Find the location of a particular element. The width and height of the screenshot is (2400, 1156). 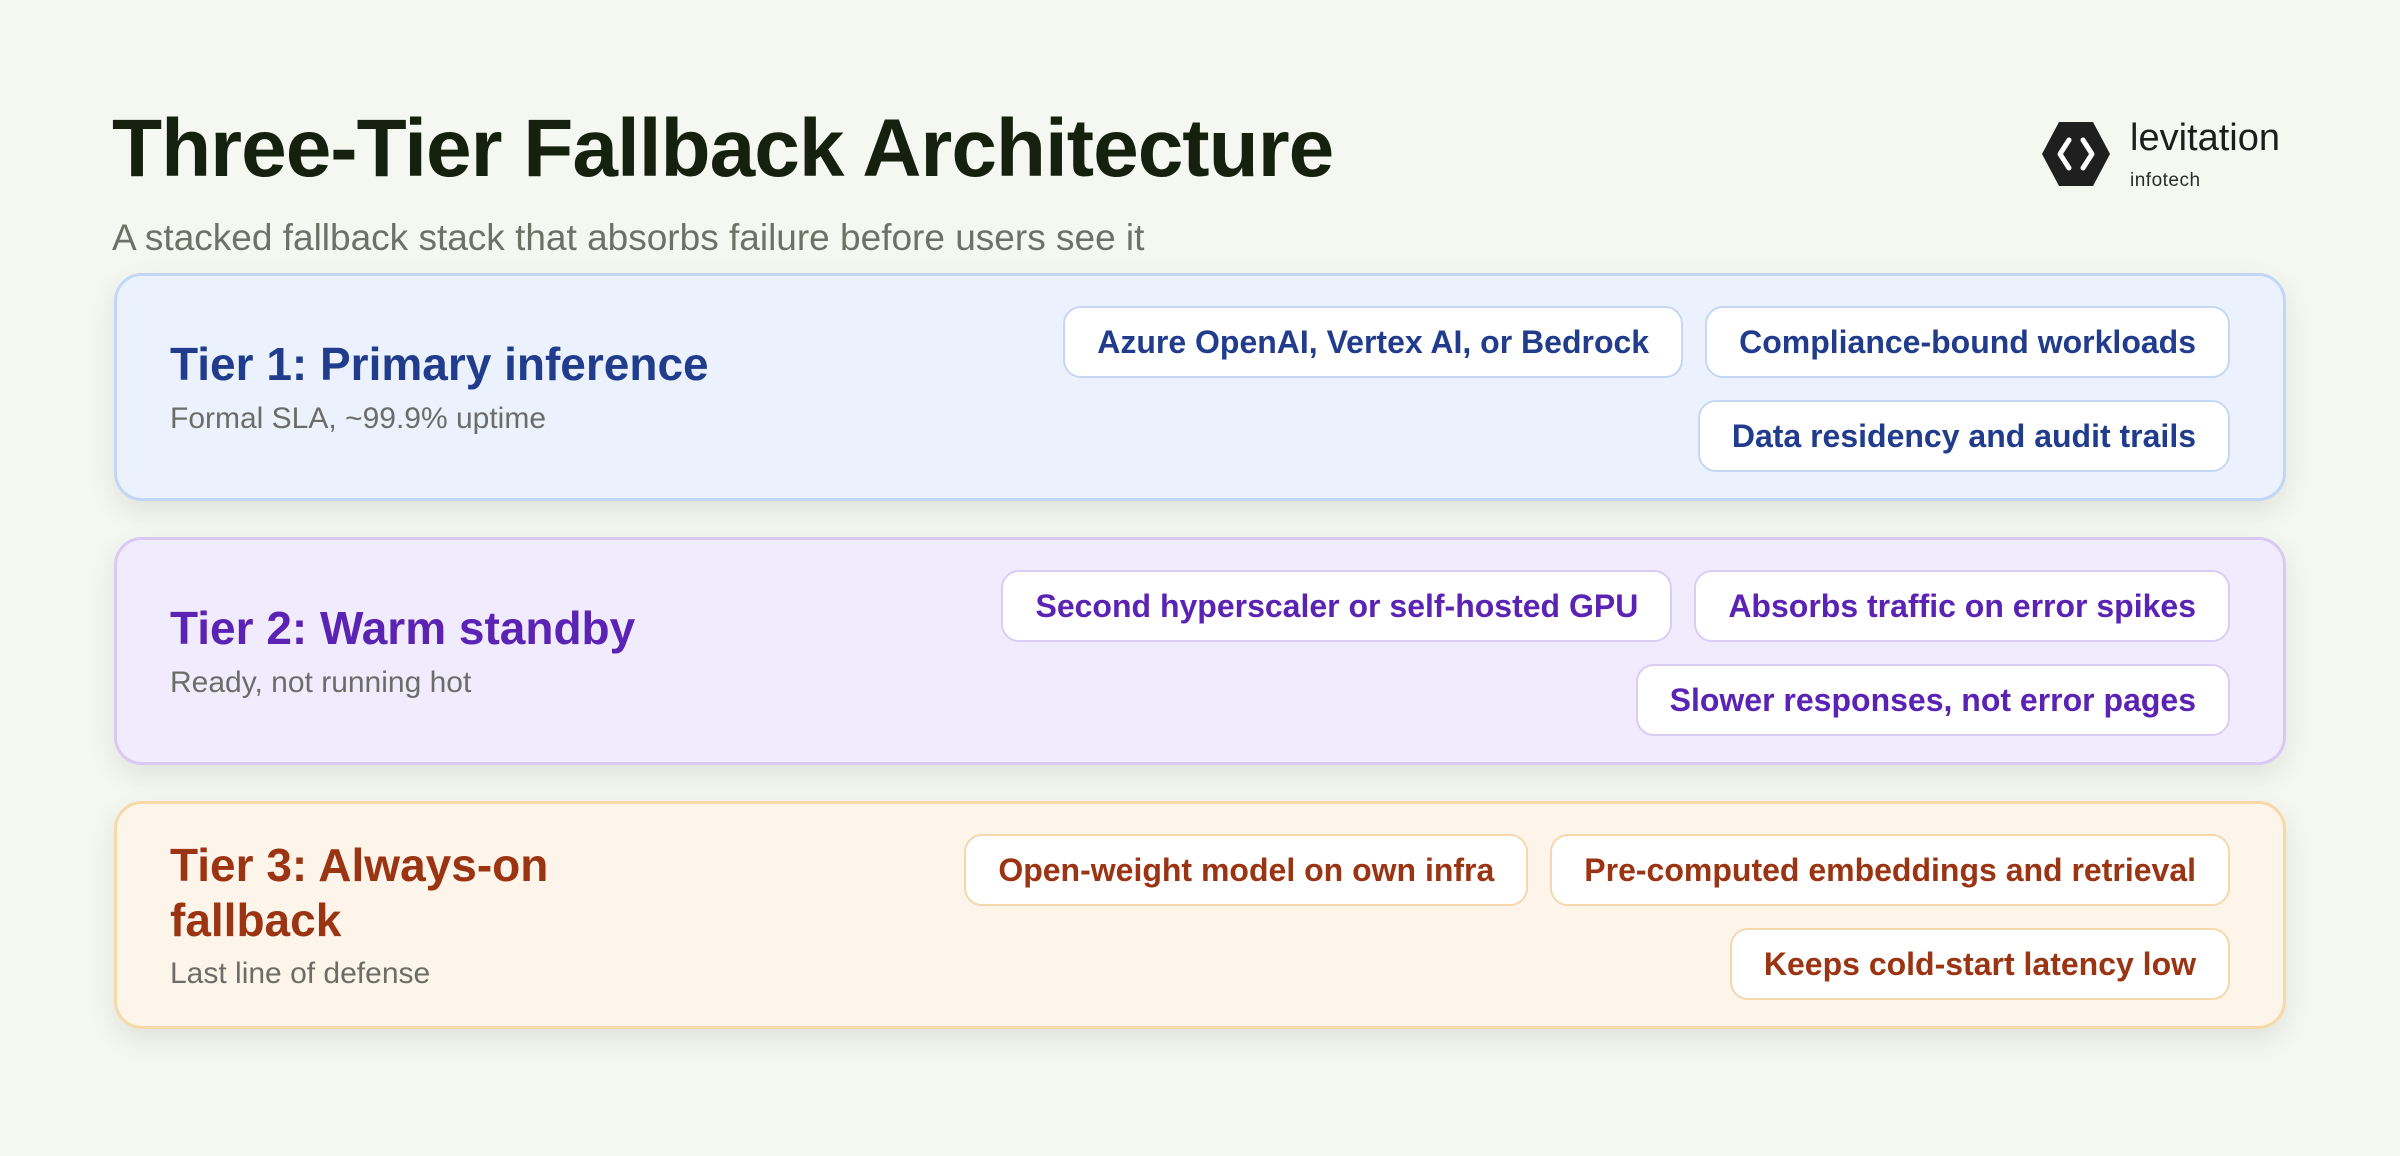

logo-name: levitation is located at coordinates (2205, 138).